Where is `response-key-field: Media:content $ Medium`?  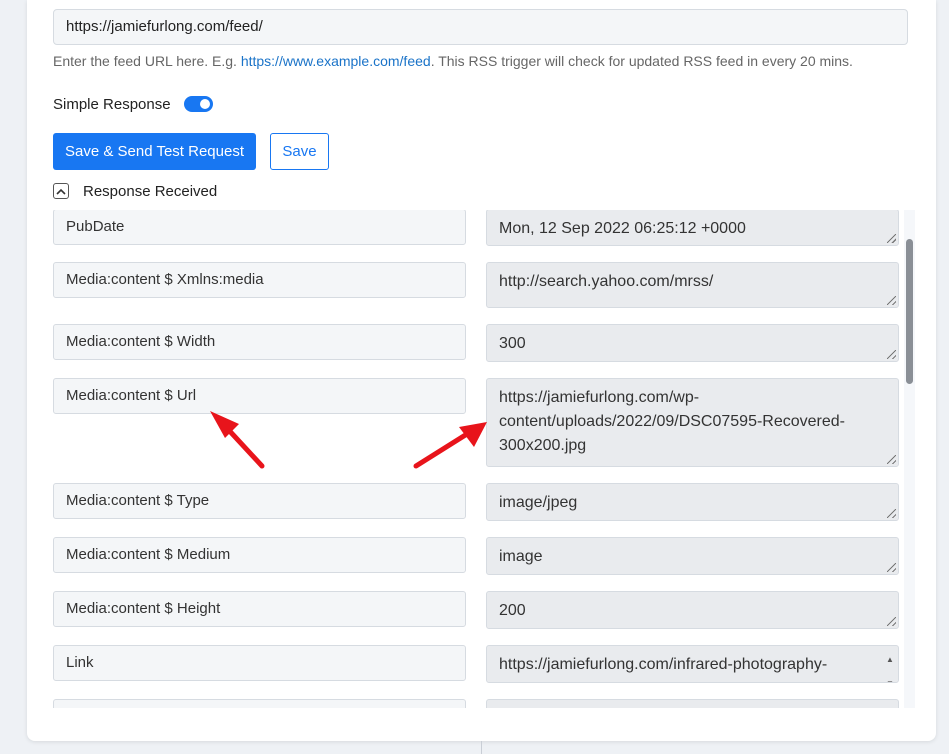
response-key-field: Media:content $ Medium is located at coordinates (259, 555).